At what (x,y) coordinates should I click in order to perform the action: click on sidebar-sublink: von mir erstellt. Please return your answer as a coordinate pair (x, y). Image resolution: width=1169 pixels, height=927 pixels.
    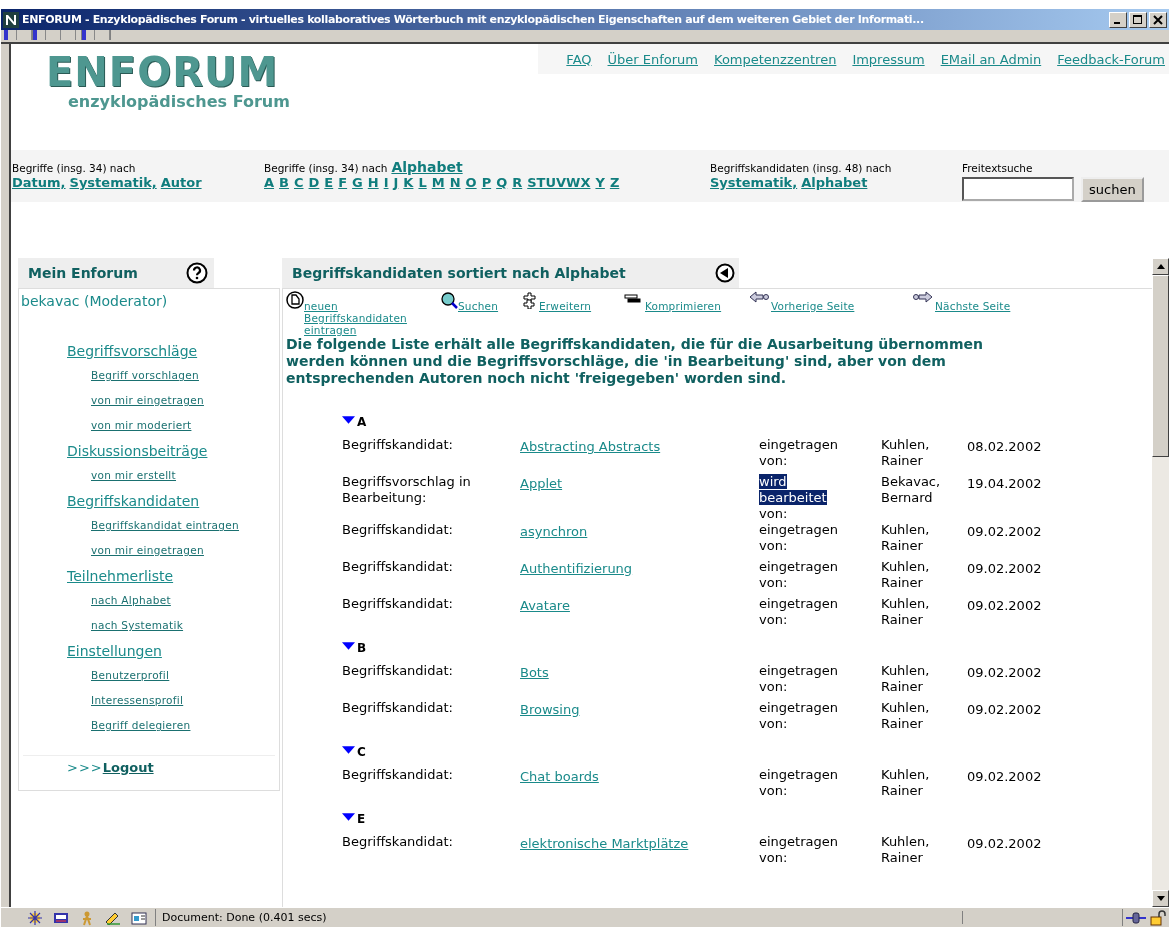
    Looking at the image, I should click on (133, 478).